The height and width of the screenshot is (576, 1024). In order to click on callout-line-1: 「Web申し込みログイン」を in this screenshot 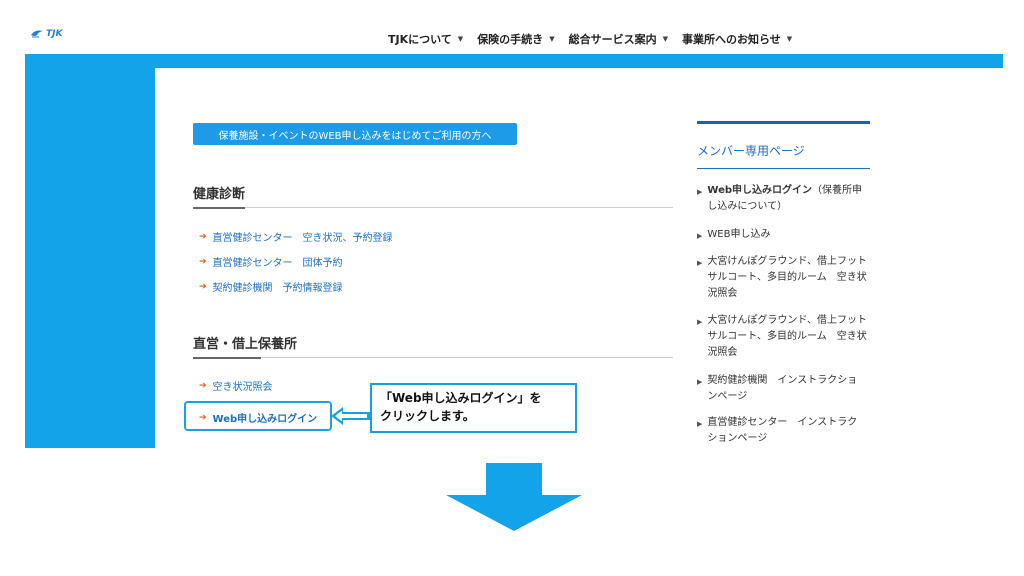, I will do `click(461, 398)`.